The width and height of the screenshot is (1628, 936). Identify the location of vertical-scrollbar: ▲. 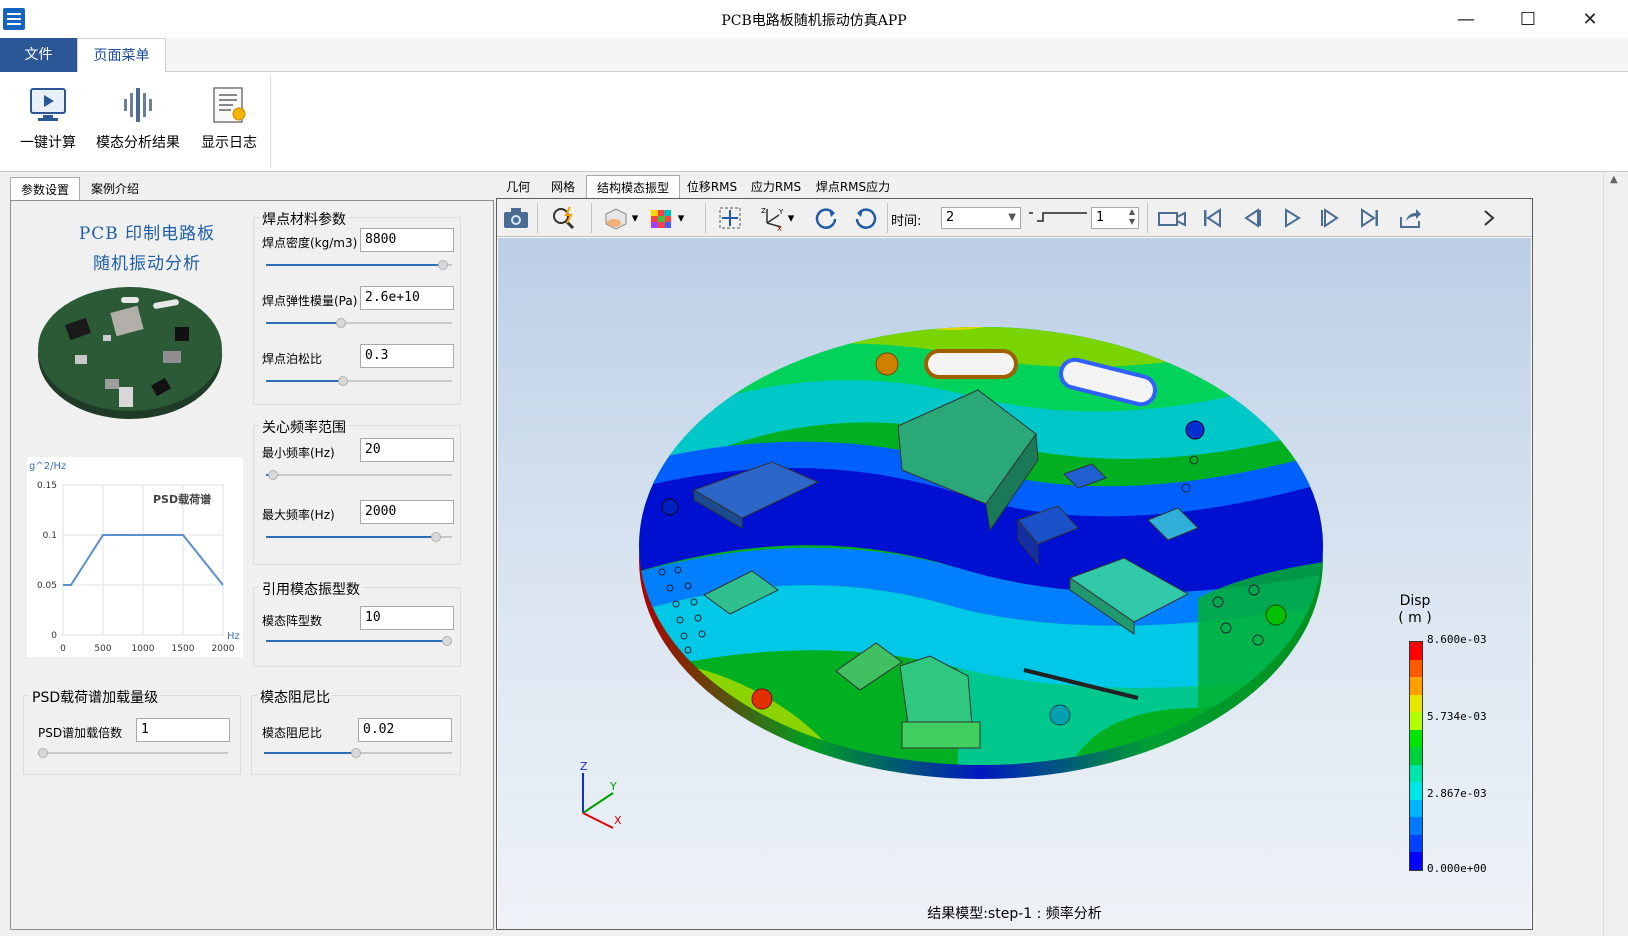
(1615, 554).